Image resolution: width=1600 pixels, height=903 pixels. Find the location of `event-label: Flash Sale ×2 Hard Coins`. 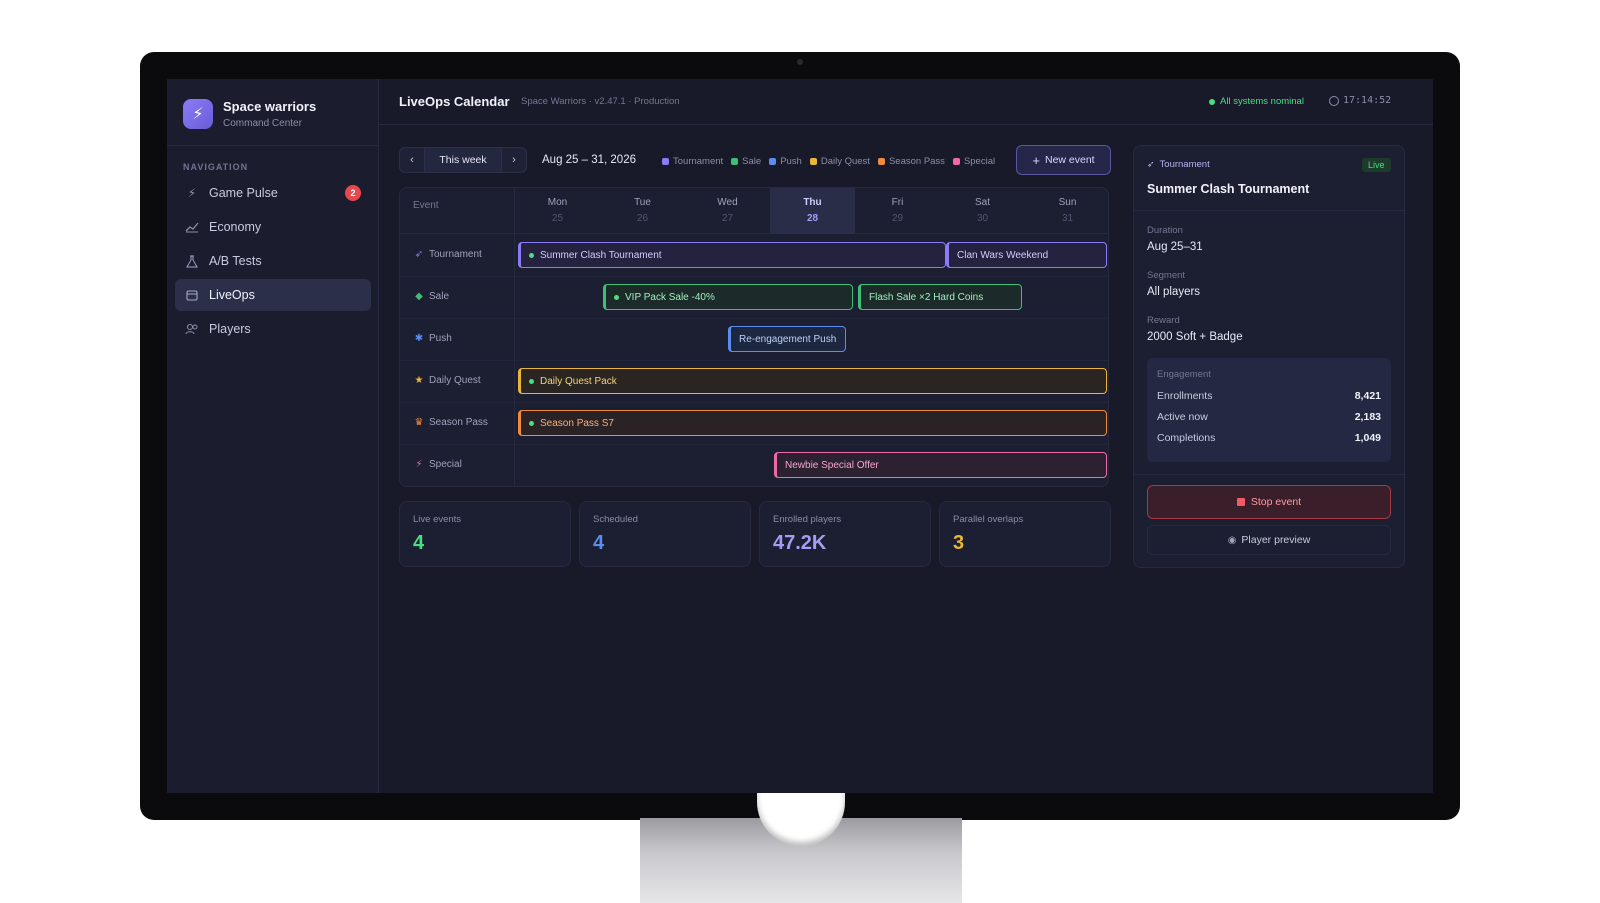

event-label: Flash Sale ×2 Hard Coins is located at coordinates (926, 297).